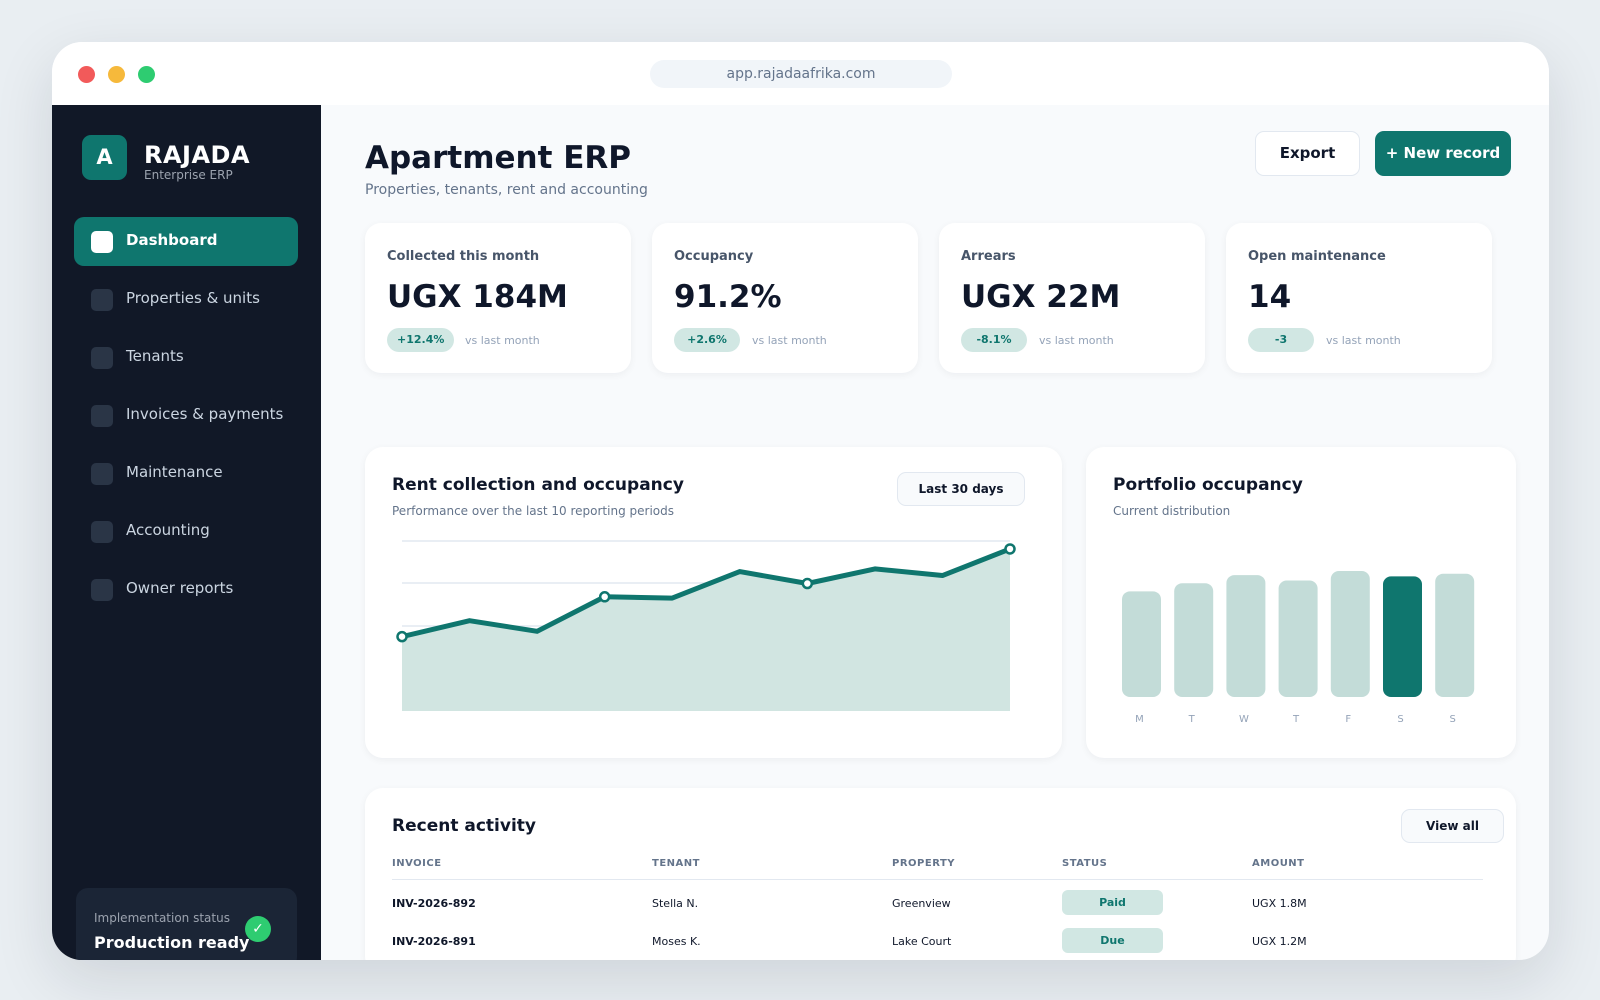  I want to click on sidebar-item-label: Maintenance, so click(174, 472).